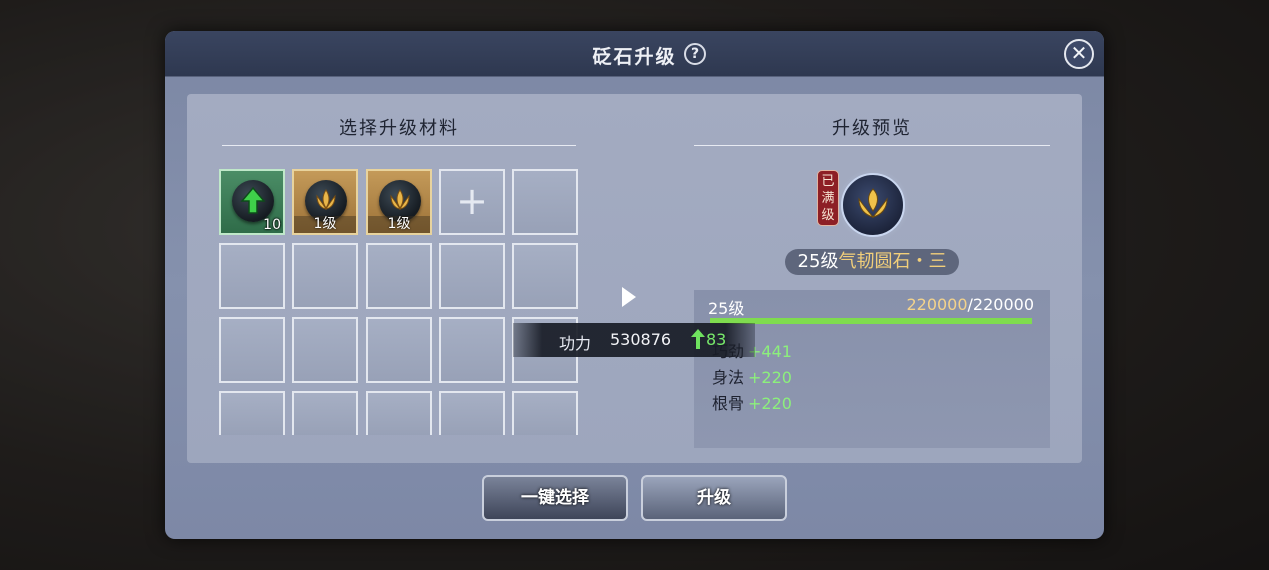  I want to click on preview-gem, so click(873, 205).